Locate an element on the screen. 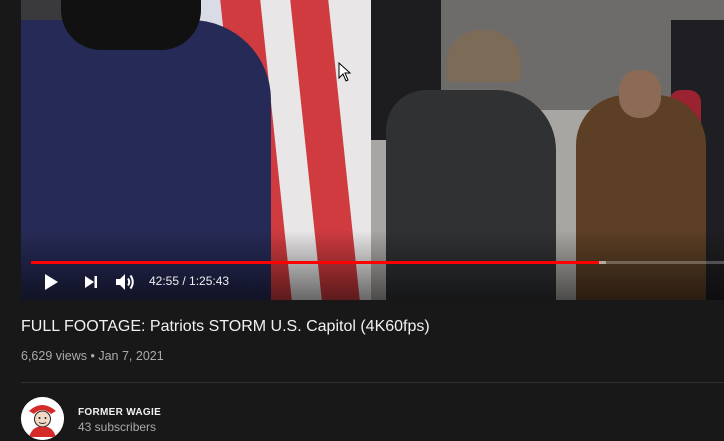  left-gutter is located at coordinates (10, 150).